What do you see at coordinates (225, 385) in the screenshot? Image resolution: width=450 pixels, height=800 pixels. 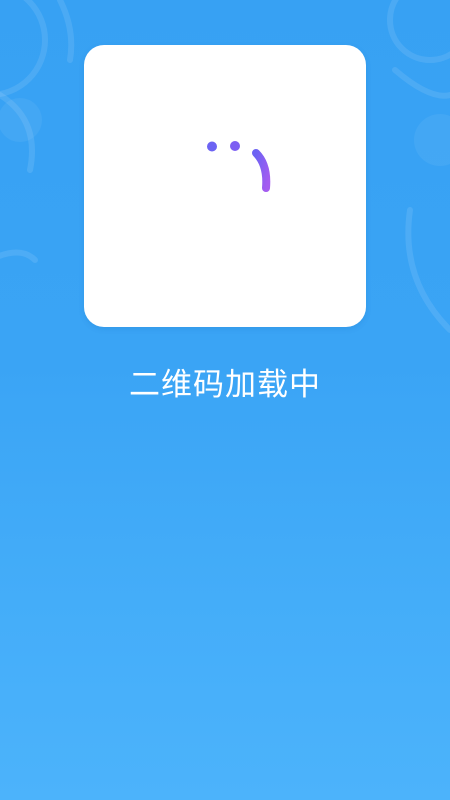 I see `loading-status-text: 二维码加载中` at bounding box center [225, 385].